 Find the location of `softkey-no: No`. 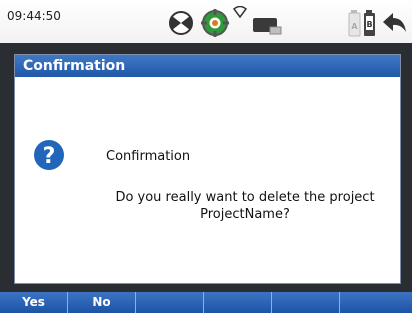

softkey-no: No is located at coordinates (102, 302).